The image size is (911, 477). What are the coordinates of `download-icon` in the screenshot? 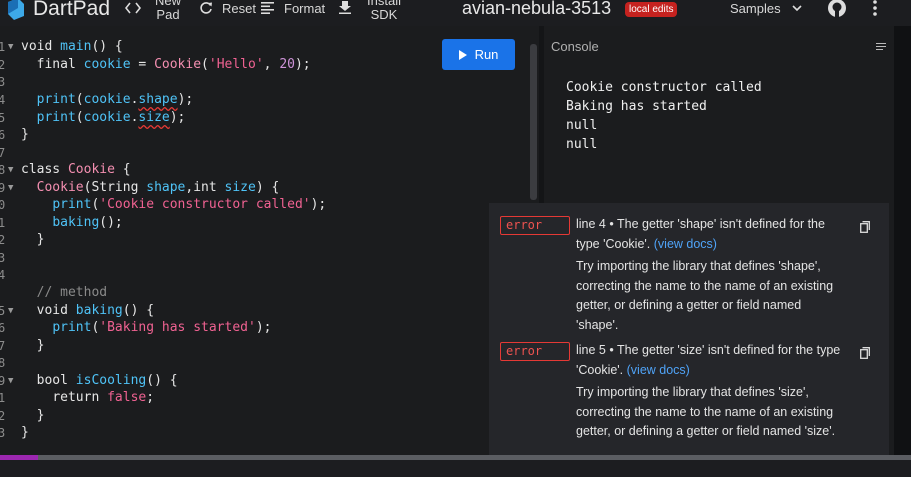 It's located at (345, 7).